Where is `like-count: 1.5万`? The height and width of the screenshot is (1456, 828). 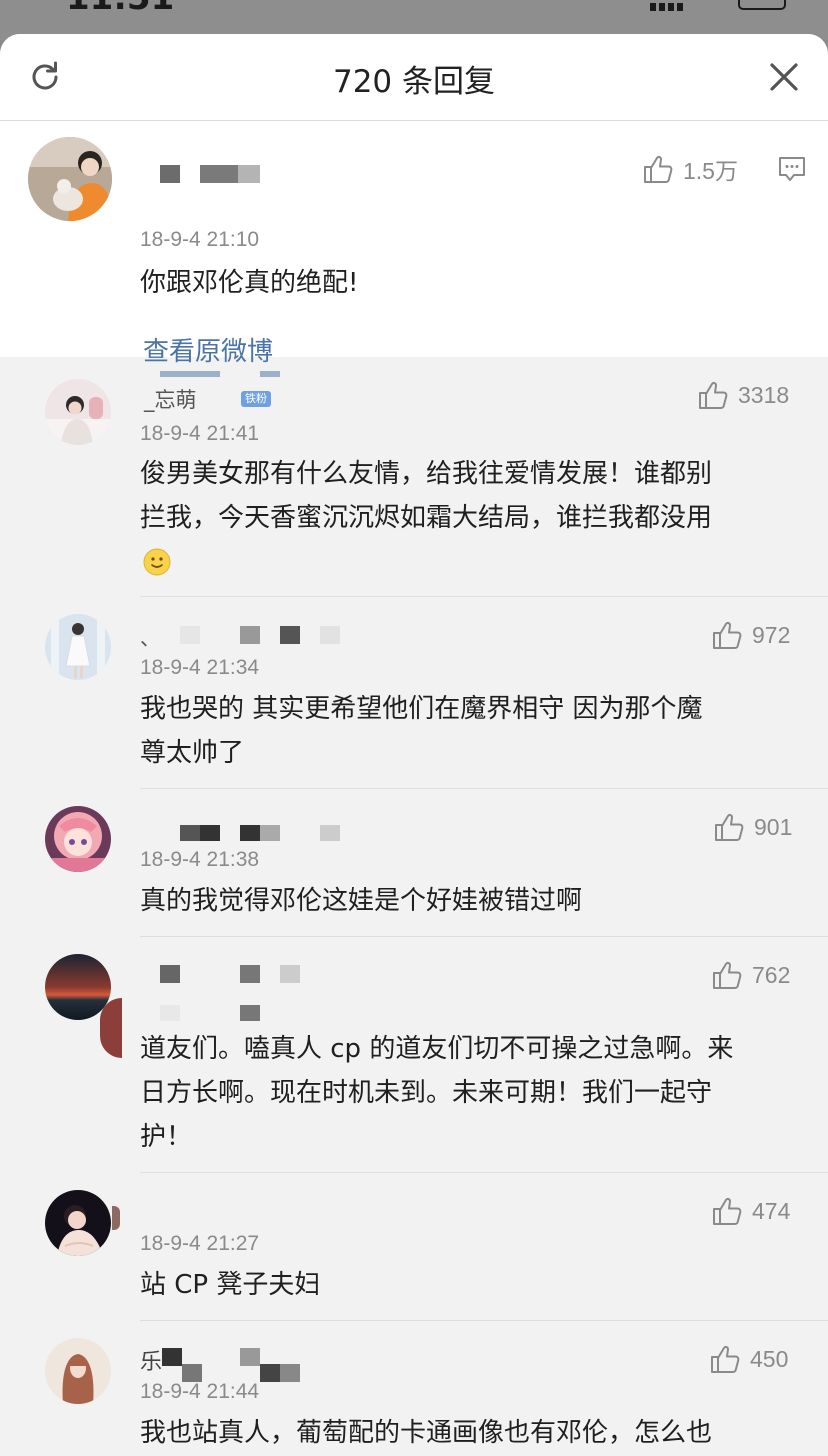 like-count: 1.5万 is located at coordinates (710, 171).